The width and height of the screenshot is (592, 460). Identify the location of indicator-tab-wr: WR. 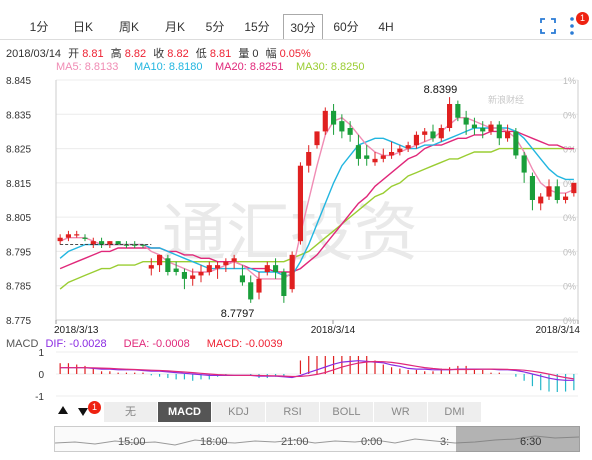
(401, 412).